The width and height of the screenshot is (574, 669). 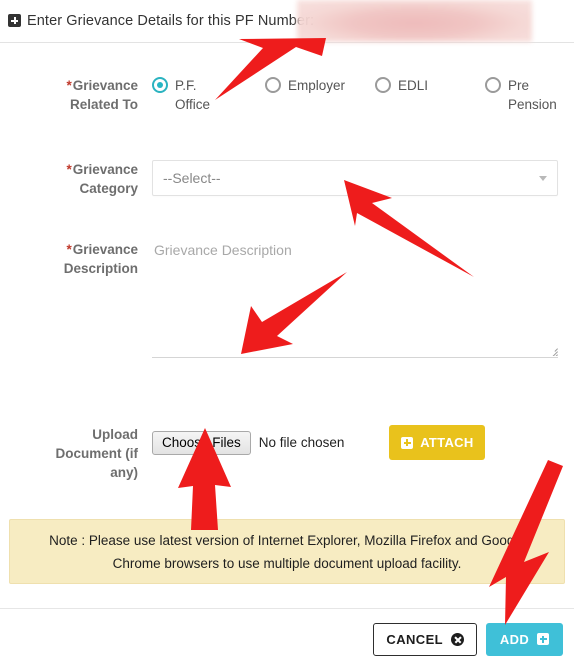 What do you see at coordinates (201, 442) in the screenshot?
I see `choose-files-button: Choose Files` at bounding box center [201, 442].